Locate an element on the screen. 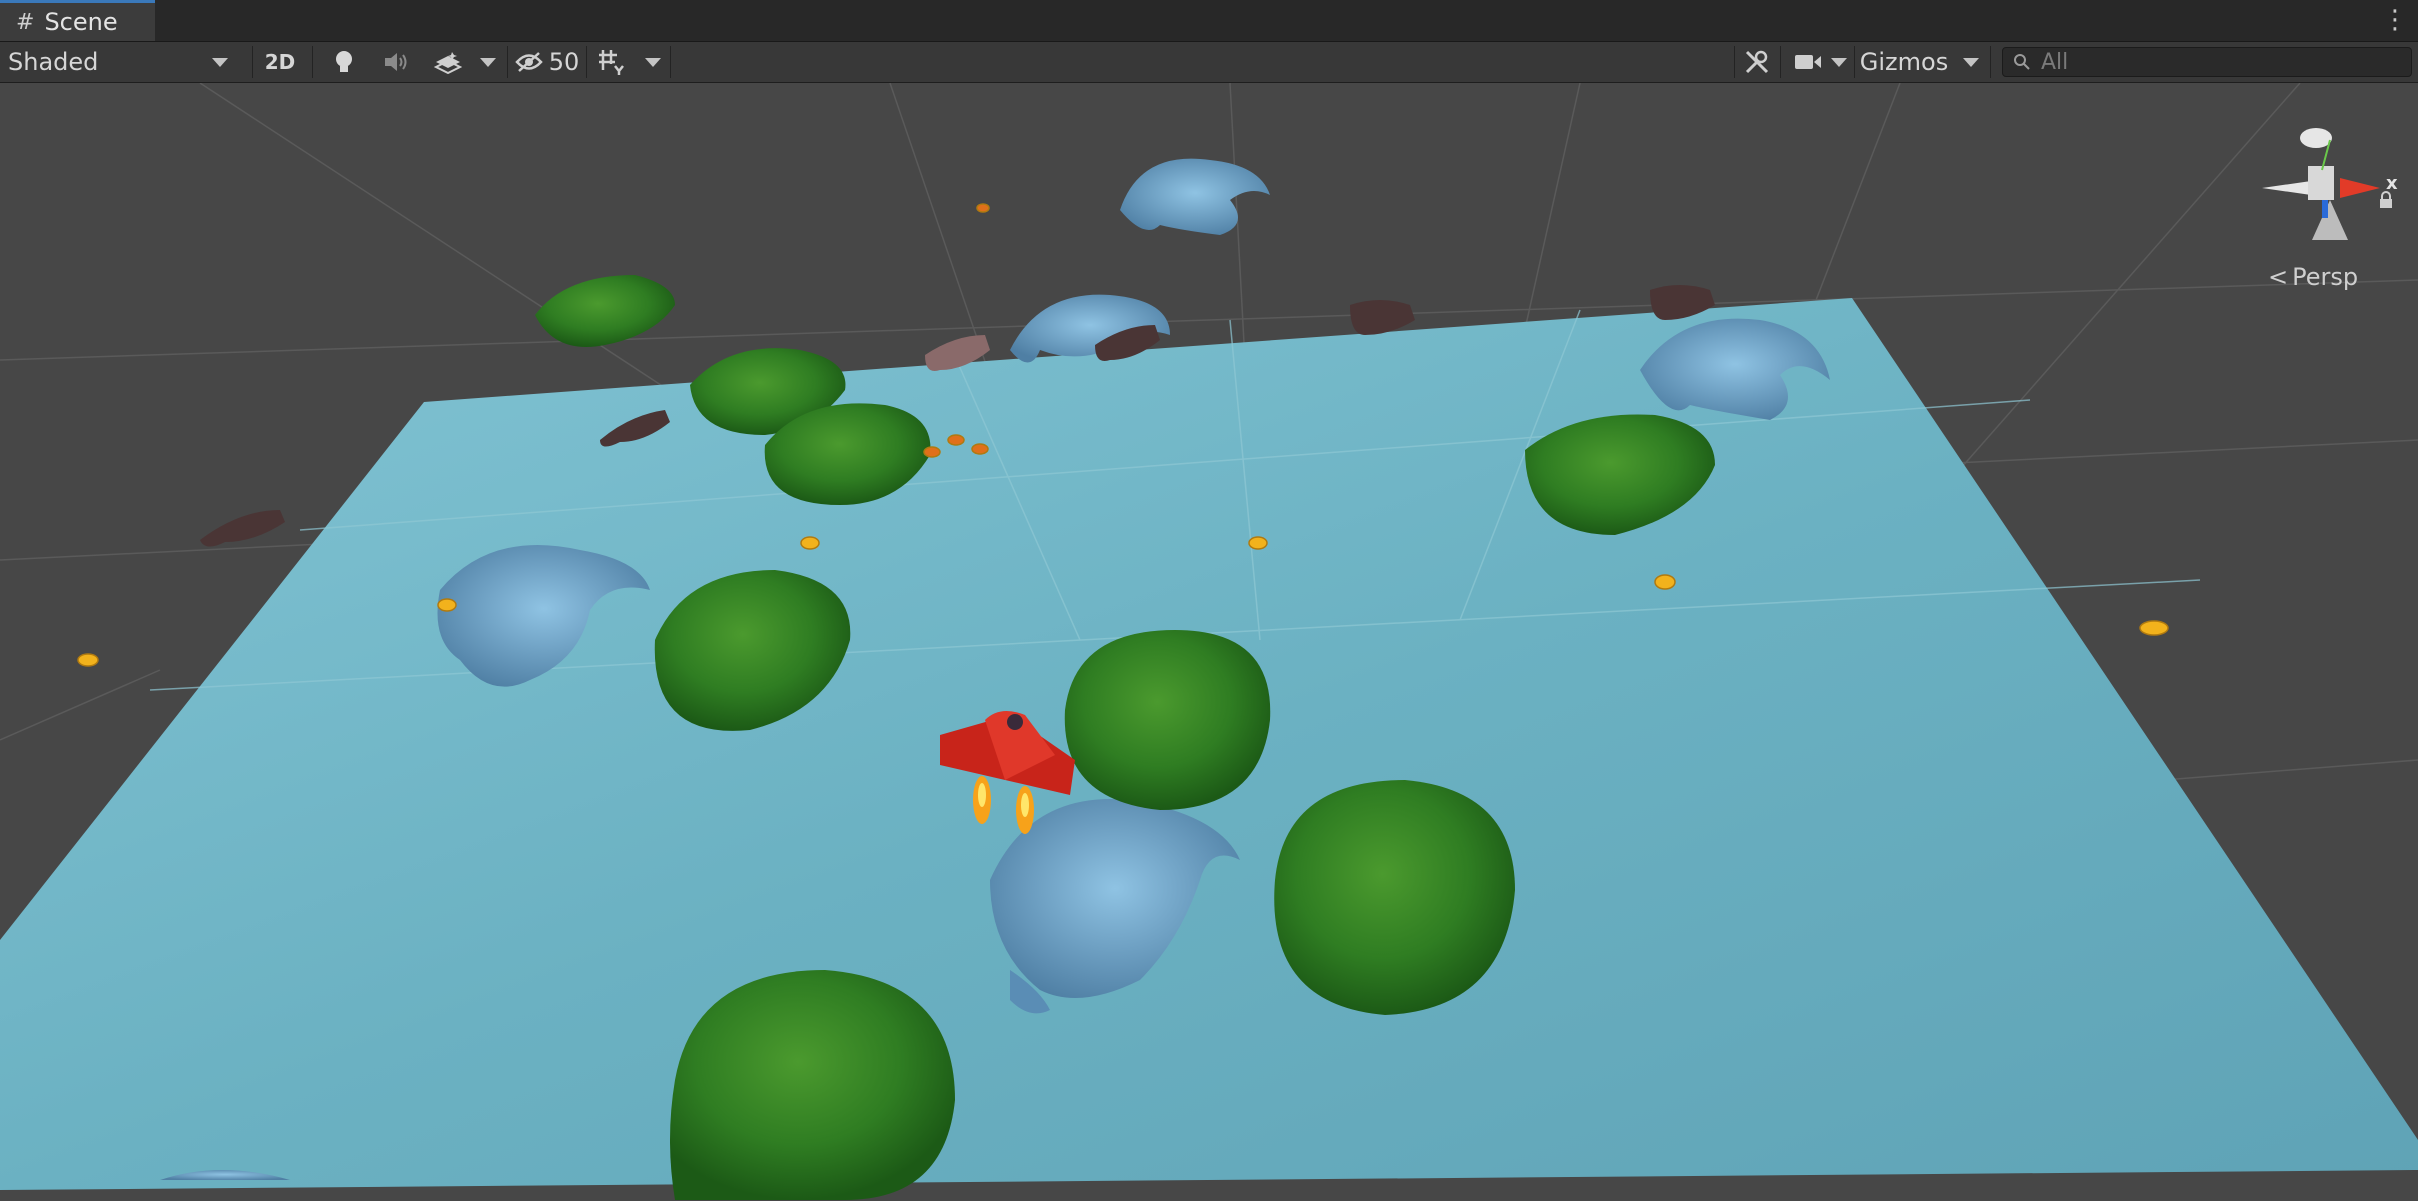 The height and width of the screenshot is (1201, 2418). grid-toggle-button is located at coordinates (612, 62).